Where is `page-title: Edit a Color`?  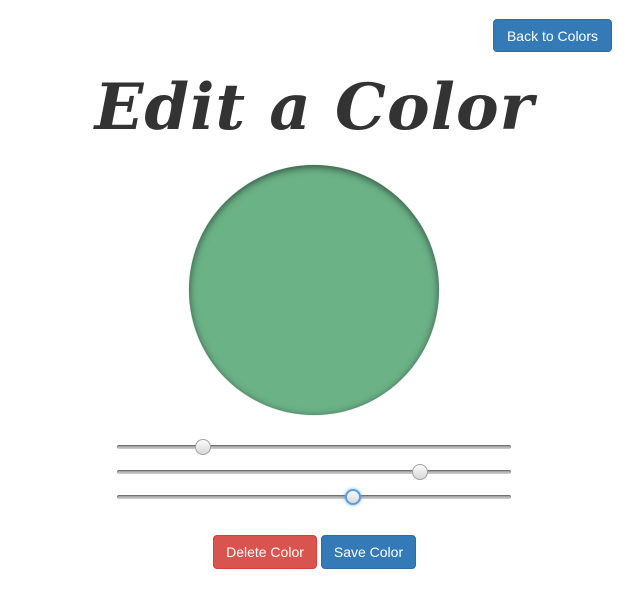
page-title: Edit a Color is located at coordinates (314, 107).